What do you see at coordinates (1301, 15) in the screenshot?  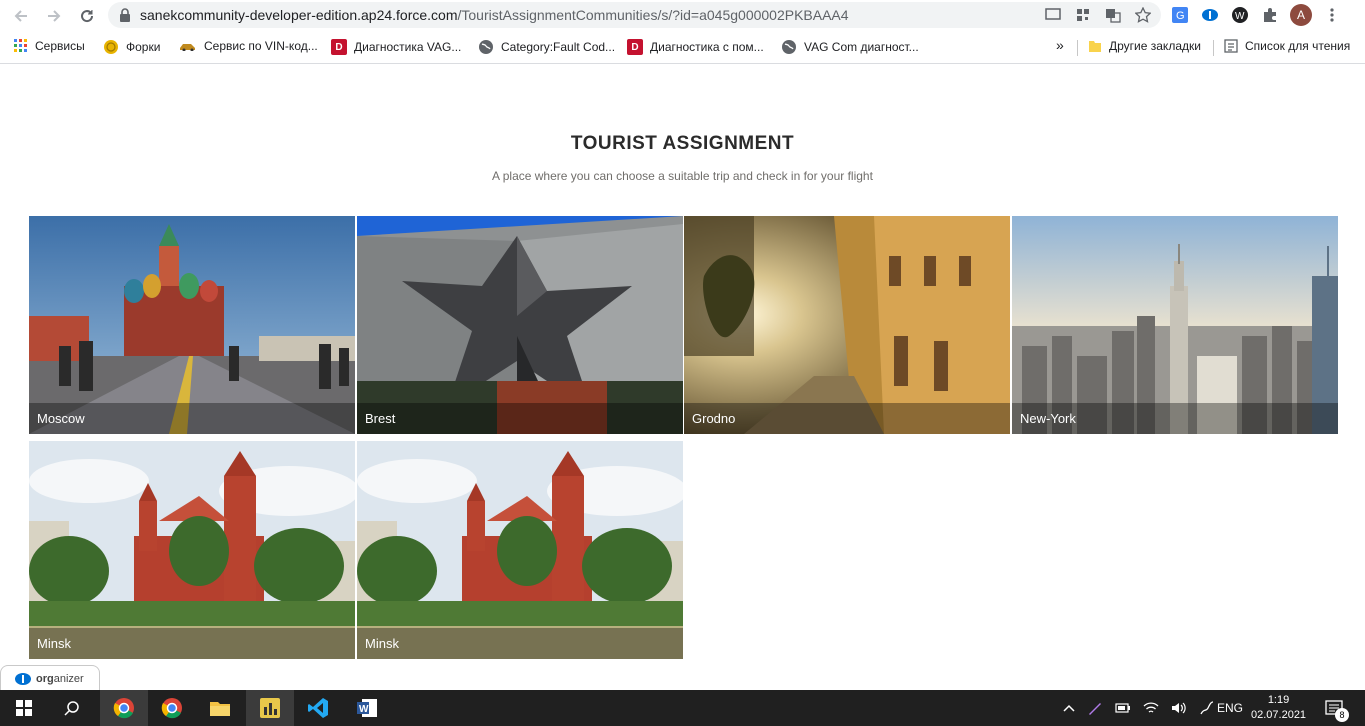 I see `profile-avatar: A` at bounding box center [1301, 15].